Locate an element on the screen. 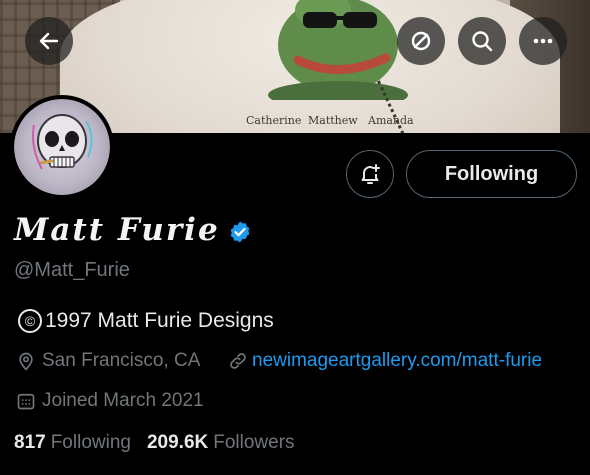  banner-name: Catherine is located at coordinates (274, 120).